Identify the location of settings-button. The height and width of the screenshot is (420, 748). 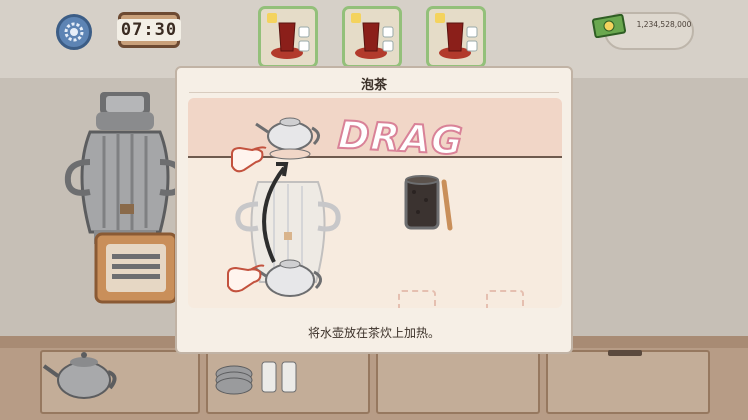
(74, 32).